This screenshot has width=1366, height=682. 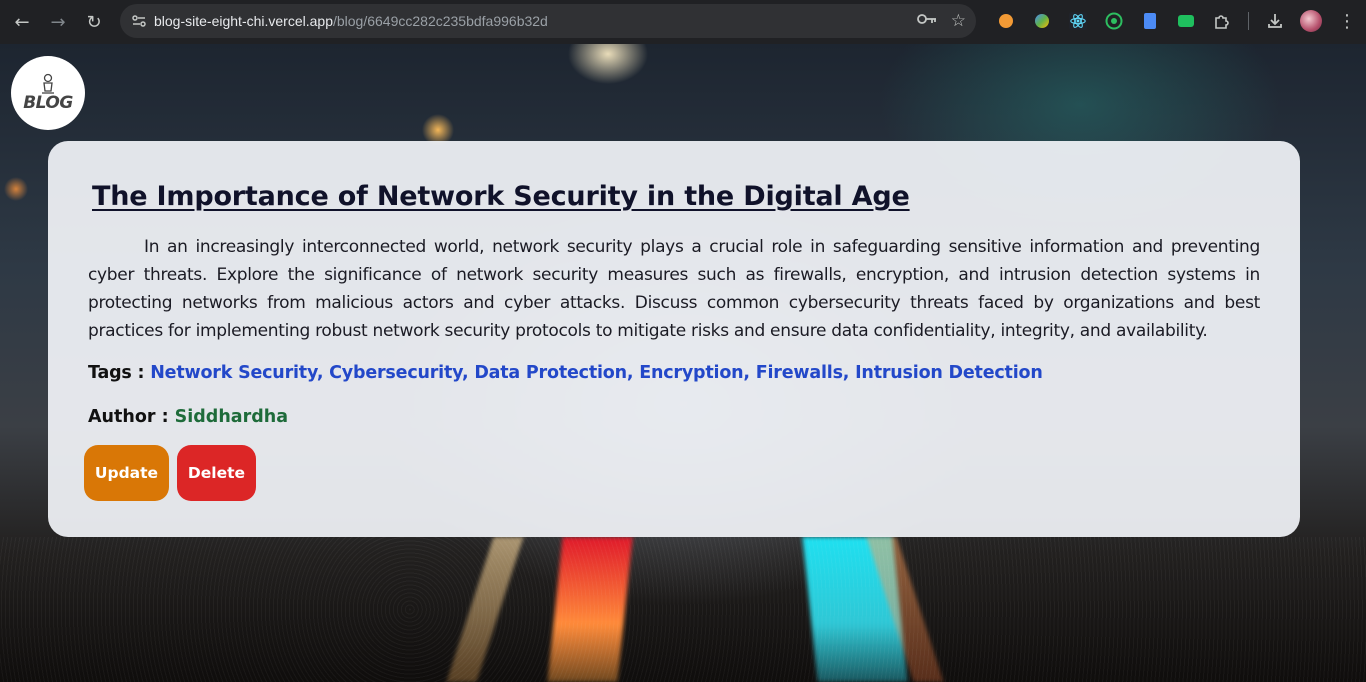 I want to click on profile-avatar, so click(x=1311, y=21).